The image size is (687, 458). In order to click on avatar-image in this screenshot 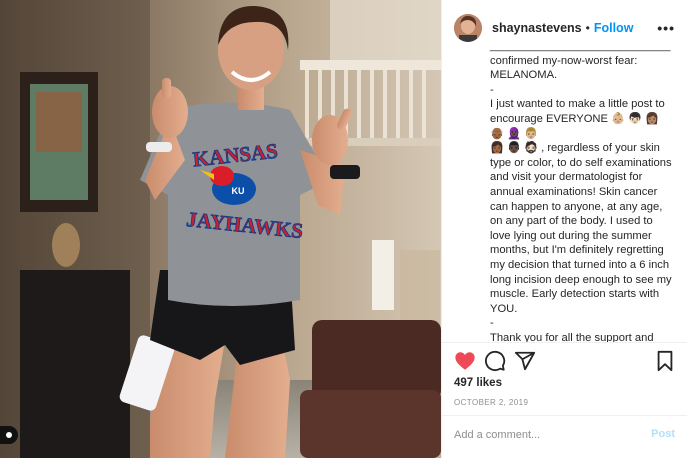, I will do `click(468, 27)`.